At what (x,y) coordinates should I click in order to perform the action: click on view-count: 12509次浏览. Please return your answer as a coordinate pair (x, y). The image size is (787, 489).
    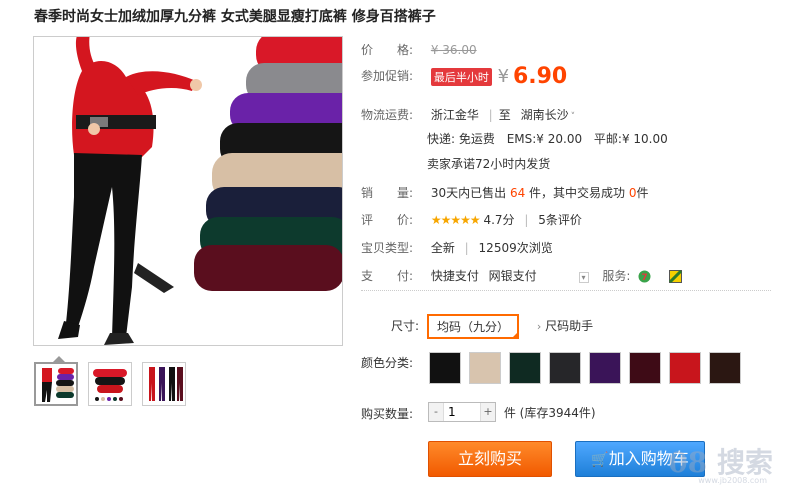
    Looking at the image, I should click on (515, 248).